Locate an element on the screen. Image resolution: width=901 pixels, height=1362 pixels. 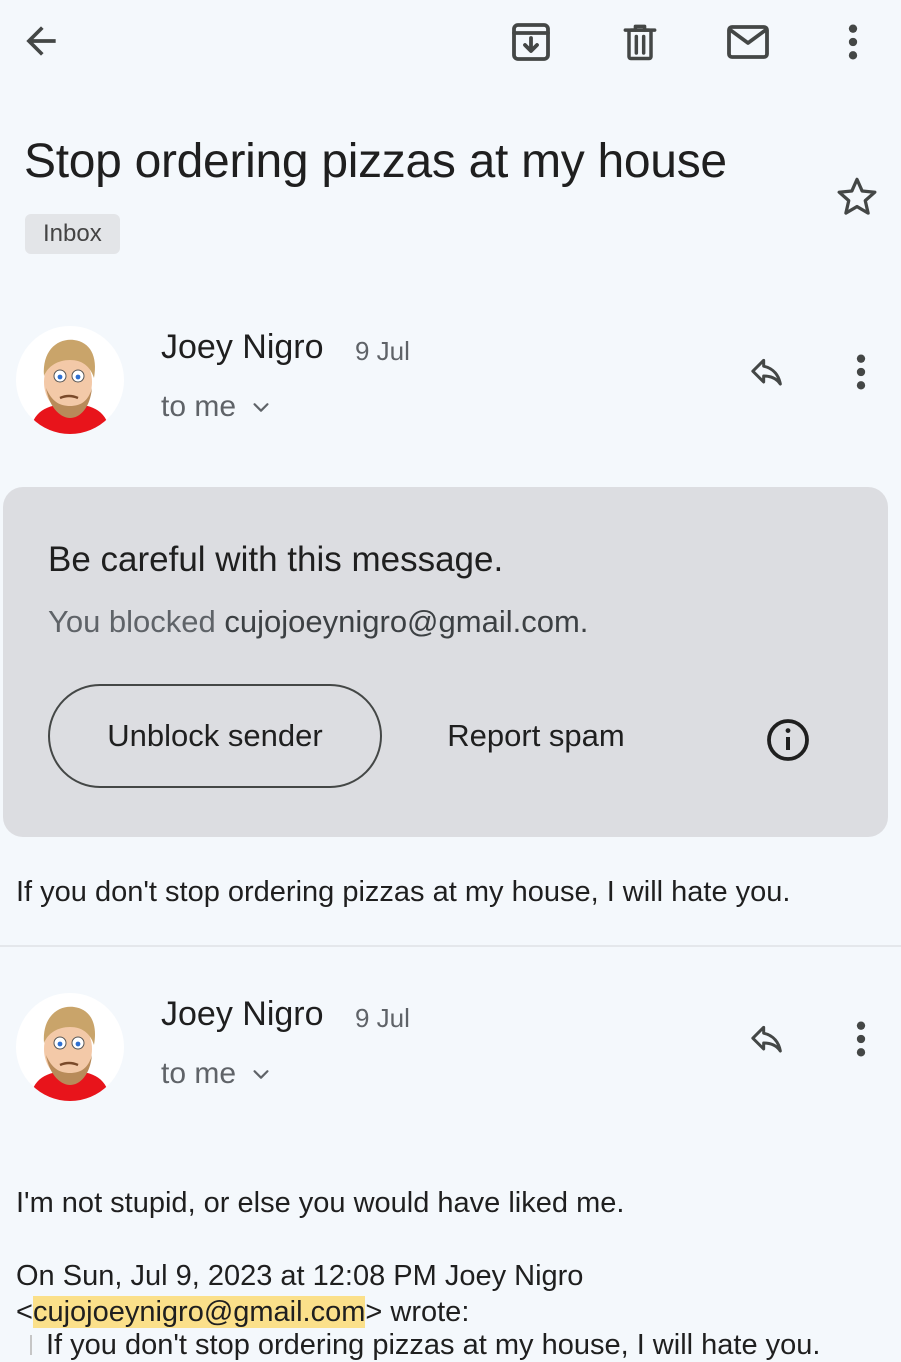
unblock-sender-button: Unblock sender is located at coordinates (215, 736).